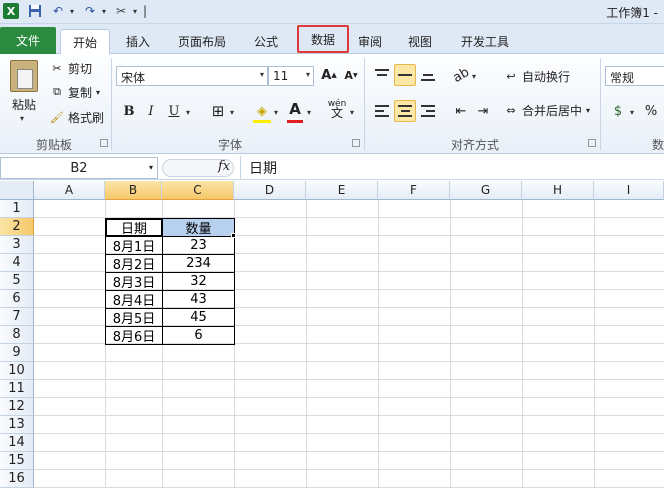 This screenshot has height=488, width=664. I want to click on row-header: 13, so click(17, 425).